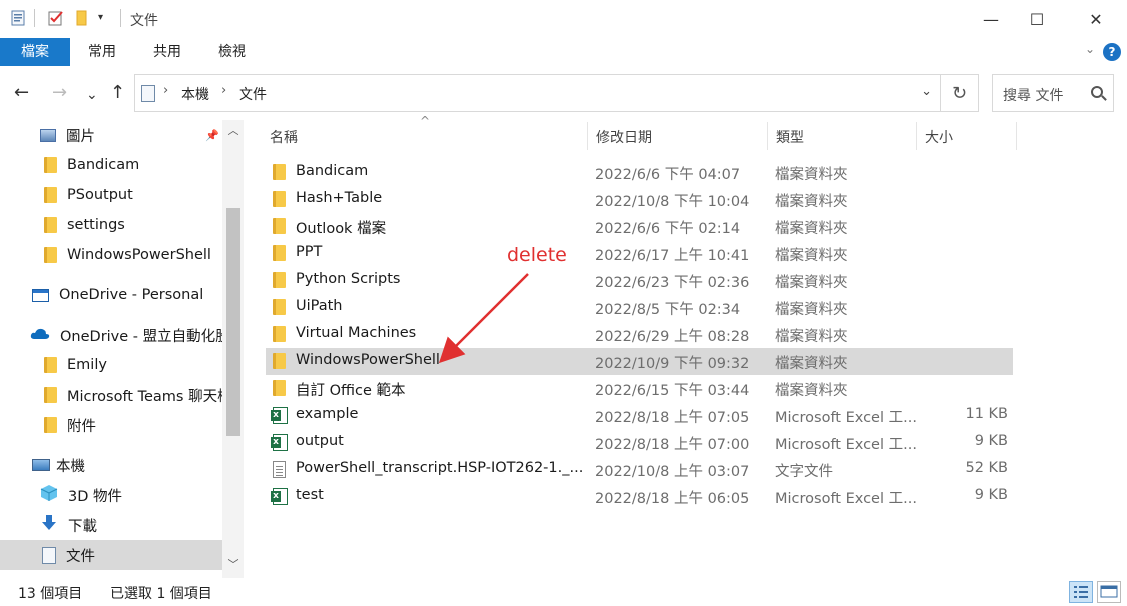 This screenshot has width=1127, height=606. I want to click on recent-locations-button: ⌄, so click(92, 95).